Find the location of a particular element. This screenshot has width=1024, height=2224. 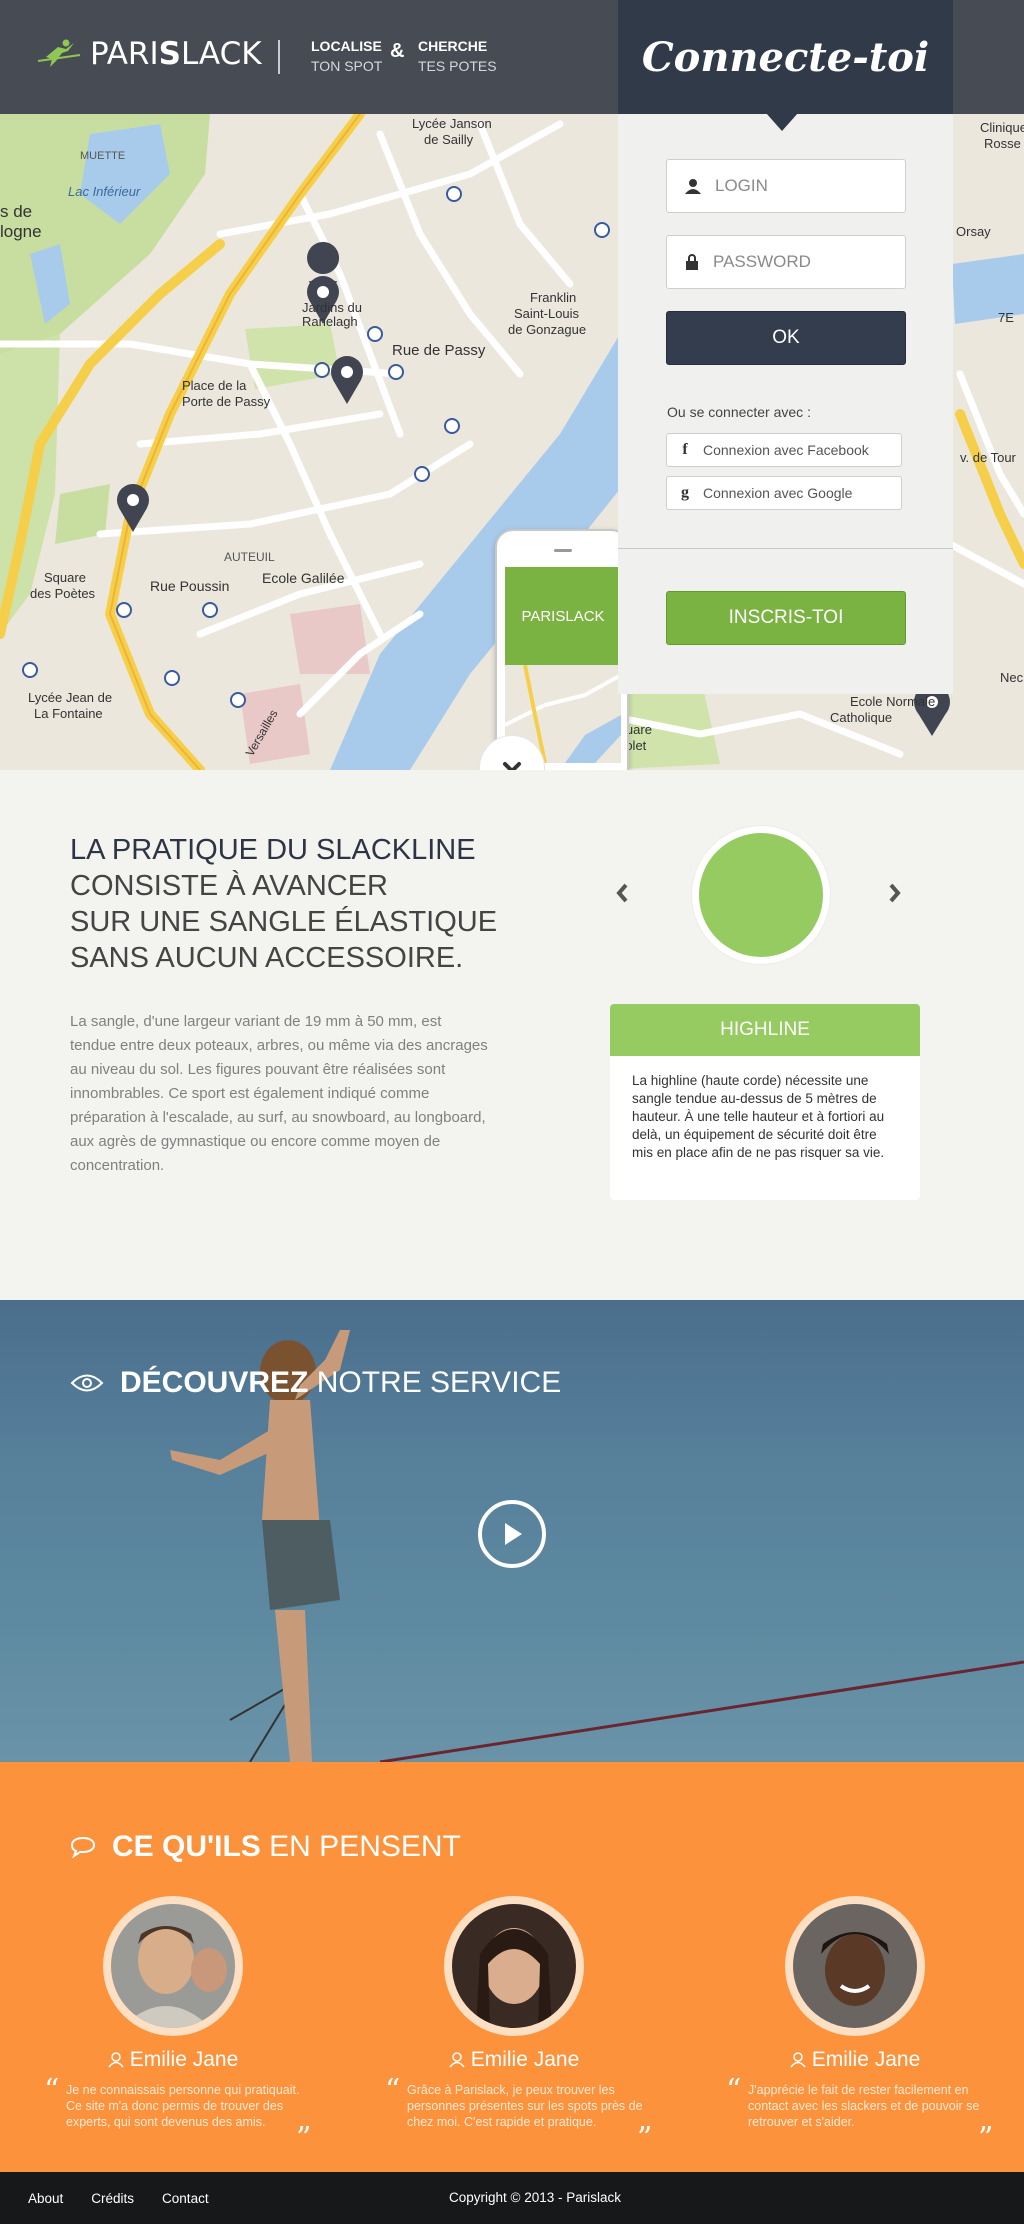

map-label: Jardins du is located at coordinates (332, 307).